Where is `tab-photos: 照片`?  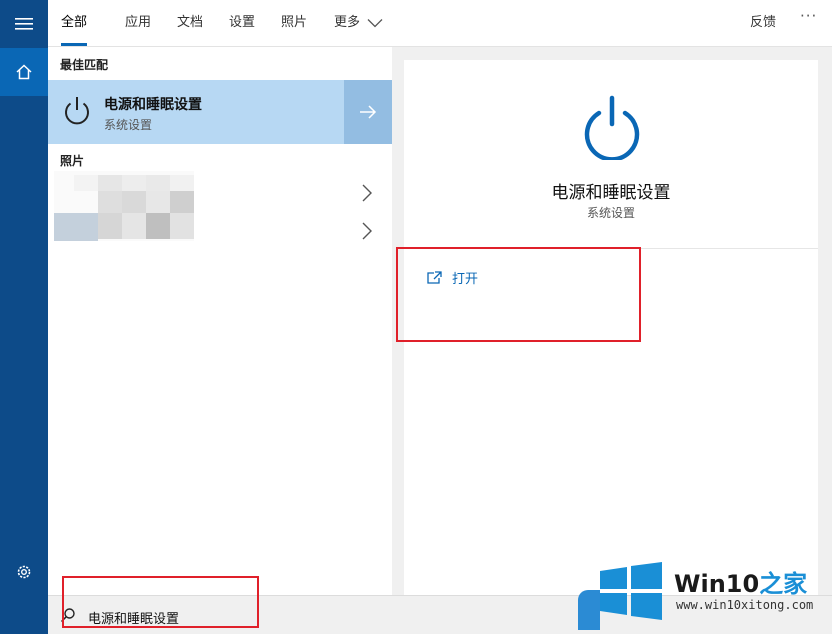 tab-photos: 照片 is located at coordinates (294, 29).